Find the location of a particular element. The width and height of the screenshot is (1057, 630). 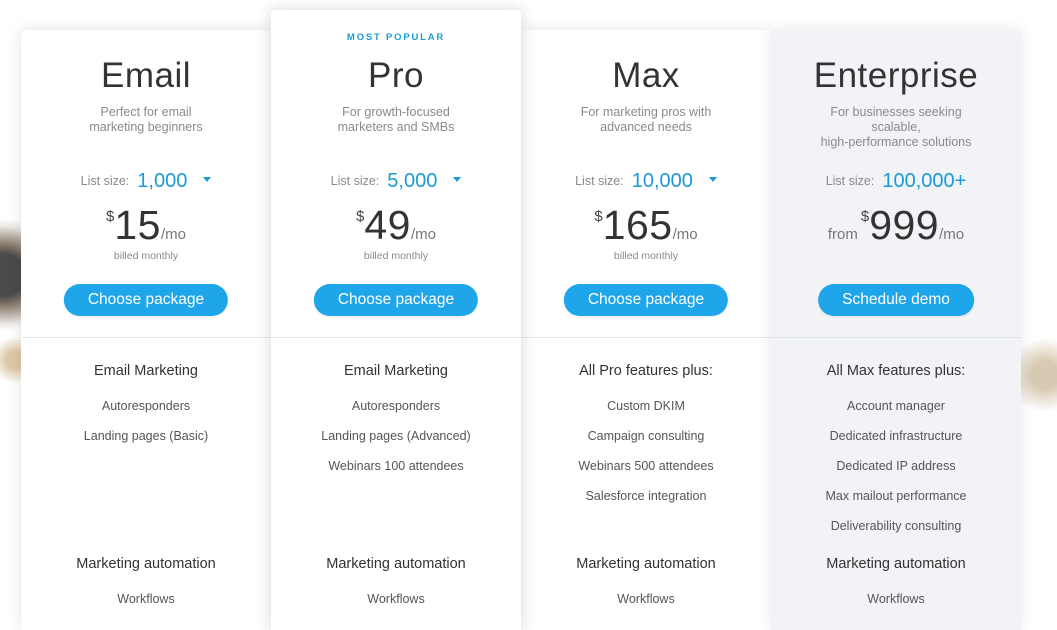

plan-name: Pro is located at coordinates (396, 75).